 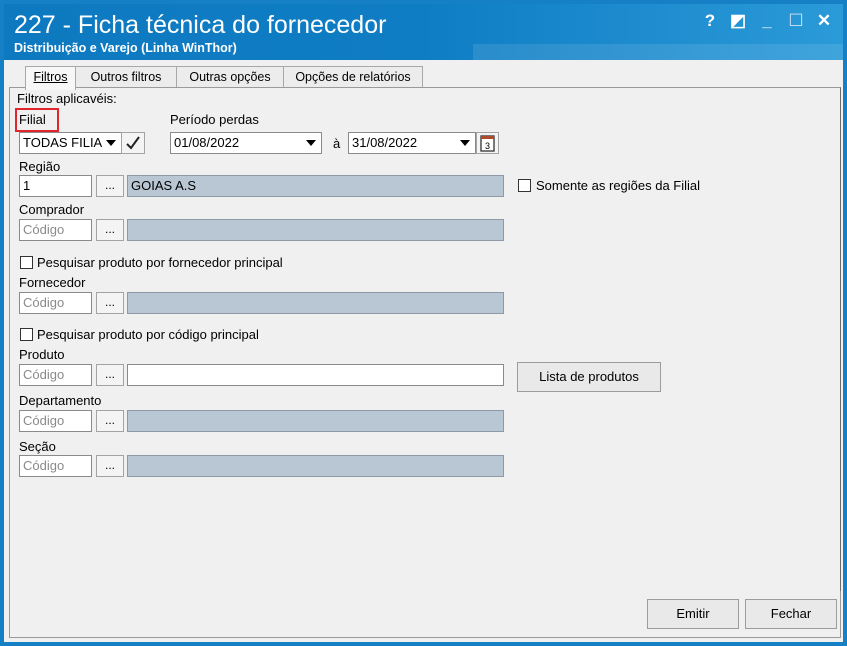 I want to click on emitir-button: Emitir, so click(x=693, y=614).